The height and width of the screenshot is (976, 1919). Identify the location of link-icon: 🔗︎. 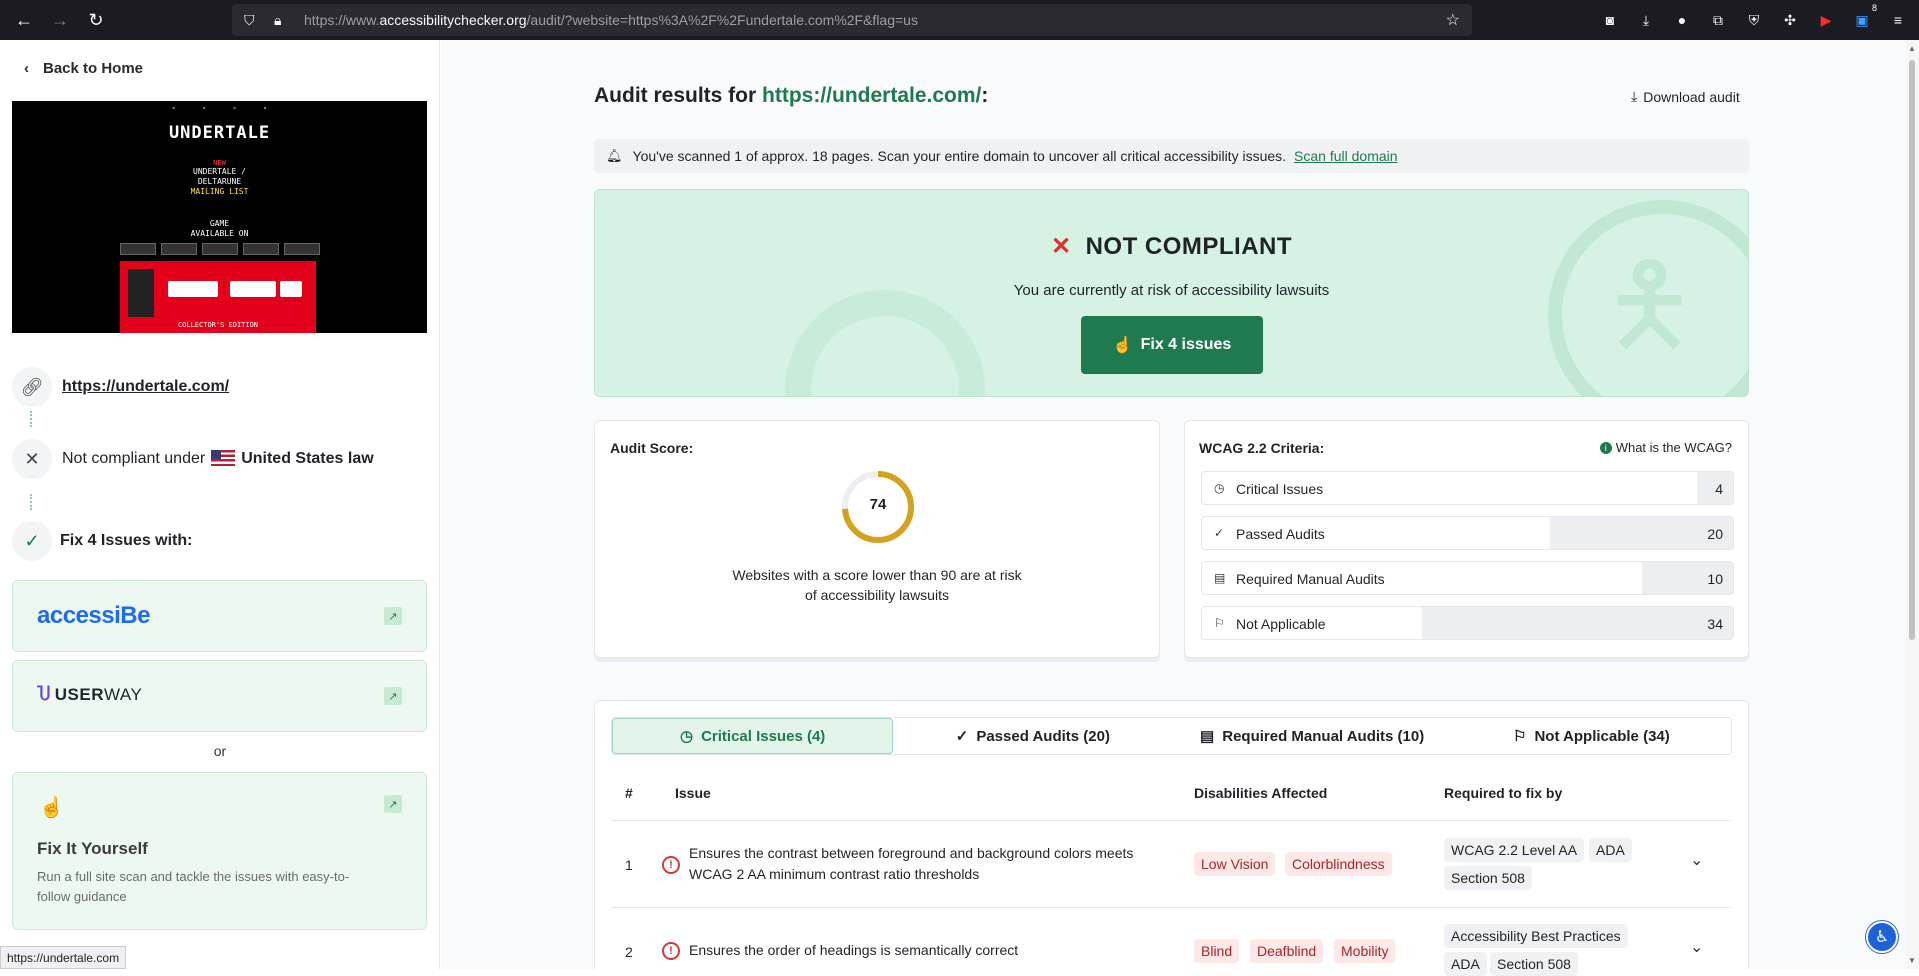
(32, 387).